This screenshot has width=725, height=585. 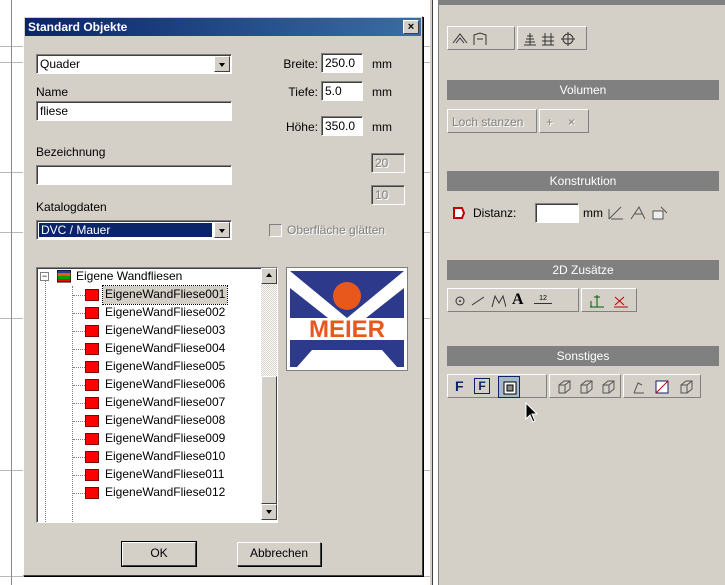 I want to click on tiefe-field: 5.0, so click(x=342, y=91).